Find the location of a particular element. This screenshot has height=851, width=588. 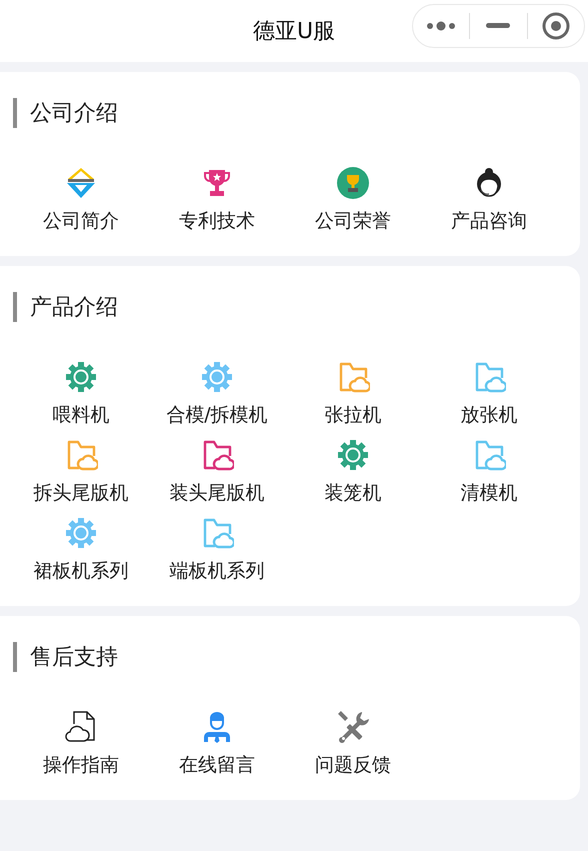

diamond-logo-icon is located at coordinates (81, 183).